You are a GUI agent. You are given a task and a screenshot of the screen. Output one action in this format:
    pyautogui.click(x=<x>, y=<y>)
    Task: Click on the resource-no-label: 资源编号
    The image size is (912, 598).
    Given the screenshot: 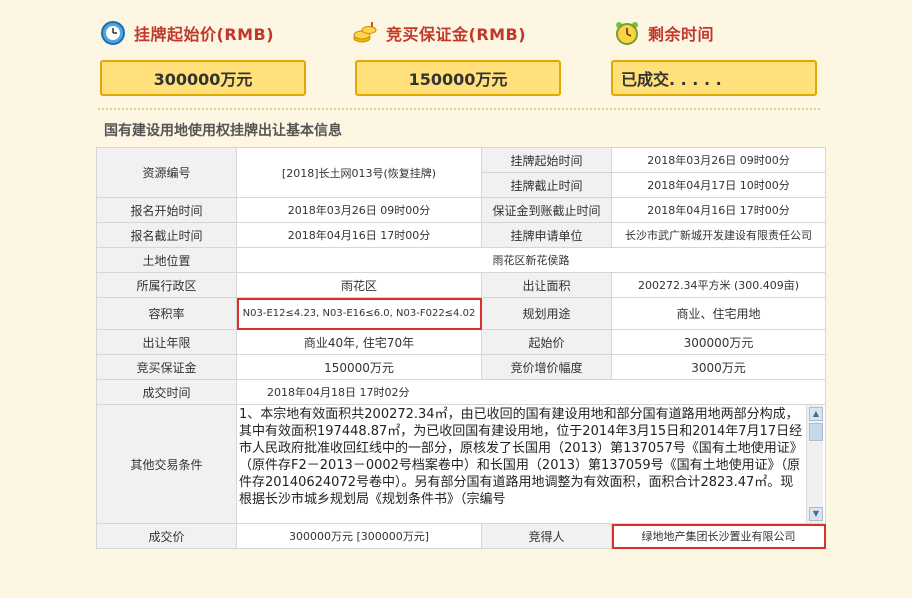 What is the action you would take?
    pyautogui.click(x=166, y=172)
    